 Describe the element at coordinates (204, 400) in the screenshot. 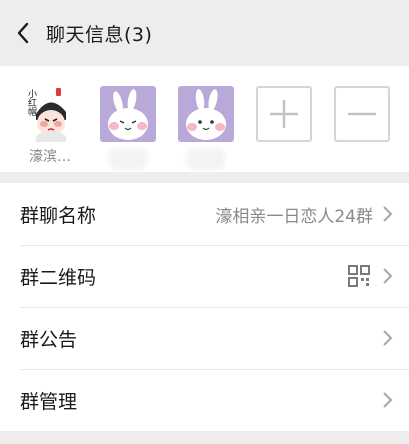

I see `group-management-row: 群管理` at that location.